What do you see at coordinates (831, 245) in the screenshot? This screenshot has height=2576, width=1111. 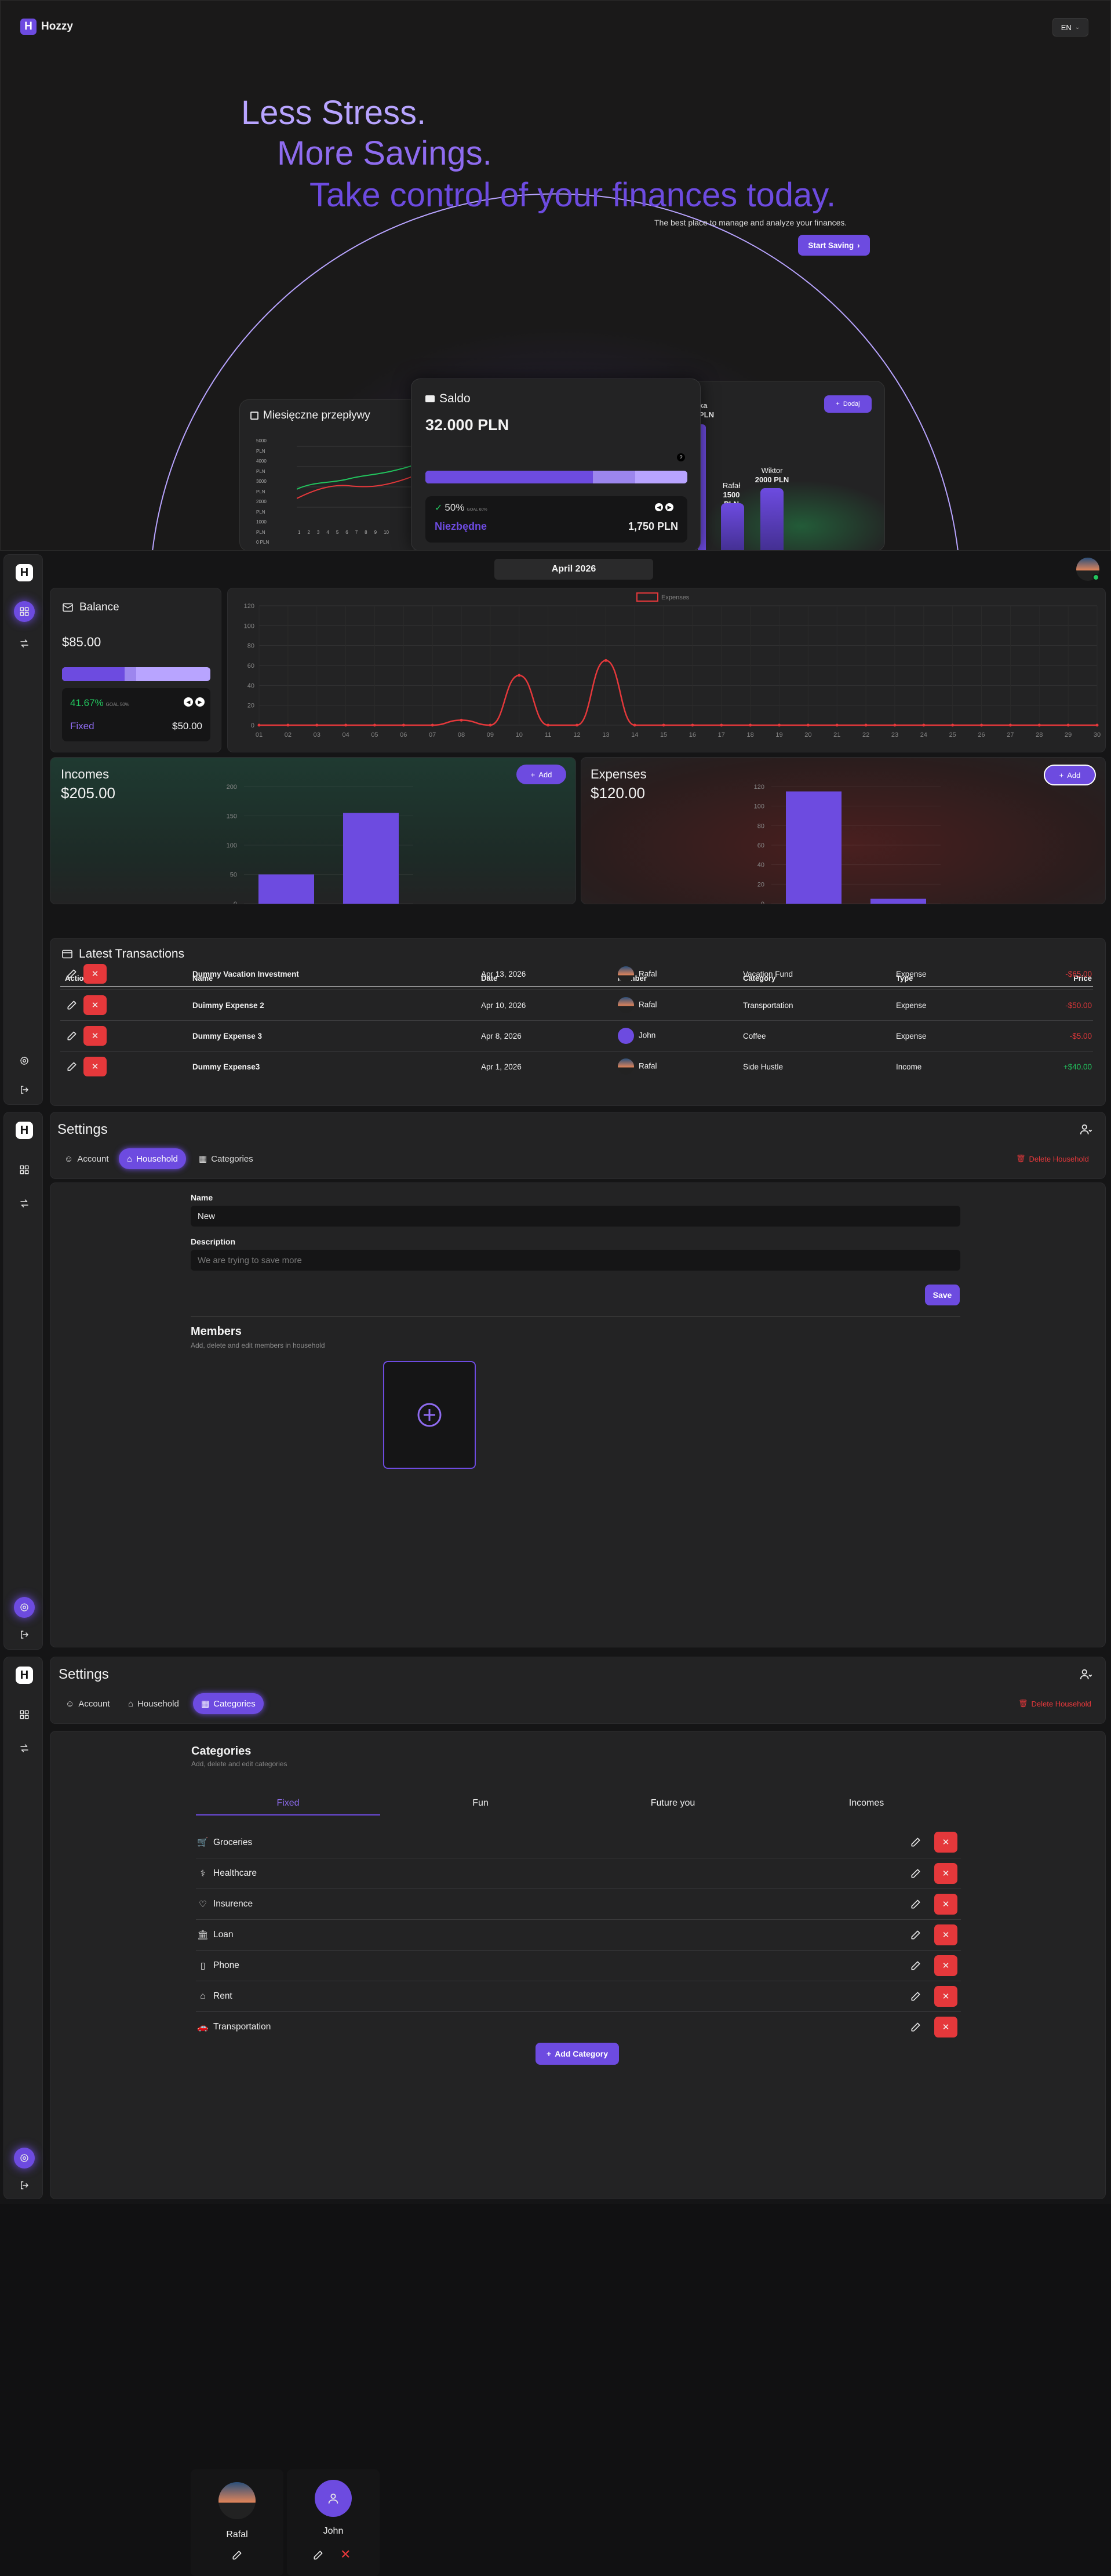 I see `start-saving-label: Start Saving` at bounding box center [831, 245].